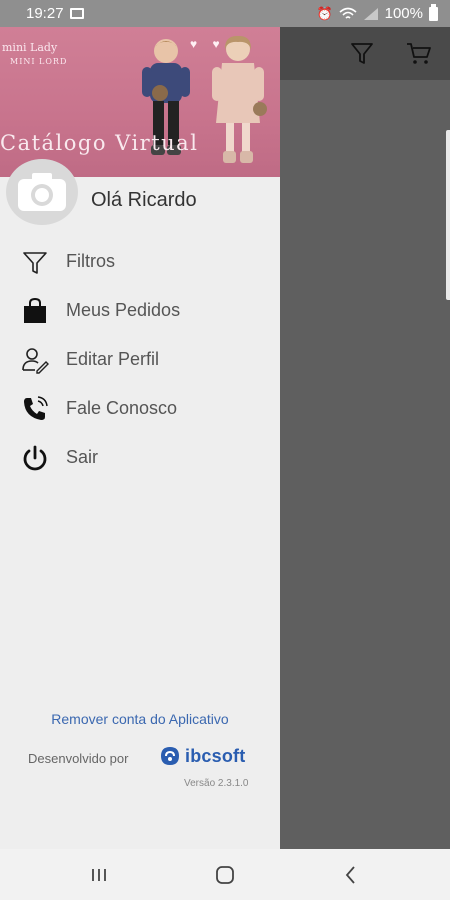 The width and height of the screenshot is (450, 900). I want to click on brand-line-2: MINI LORD, so click(39, 61).